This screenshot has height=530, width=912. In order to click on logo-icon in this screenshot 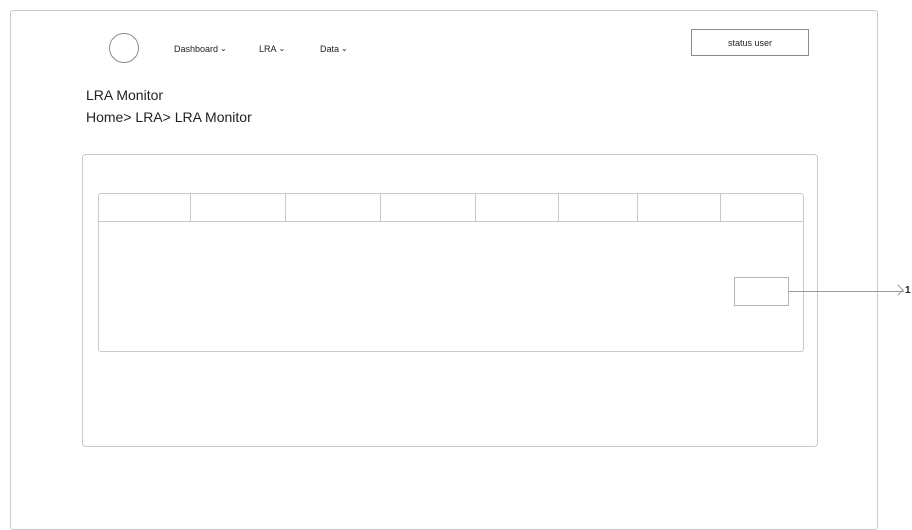, I will do `click(124, 48)`.